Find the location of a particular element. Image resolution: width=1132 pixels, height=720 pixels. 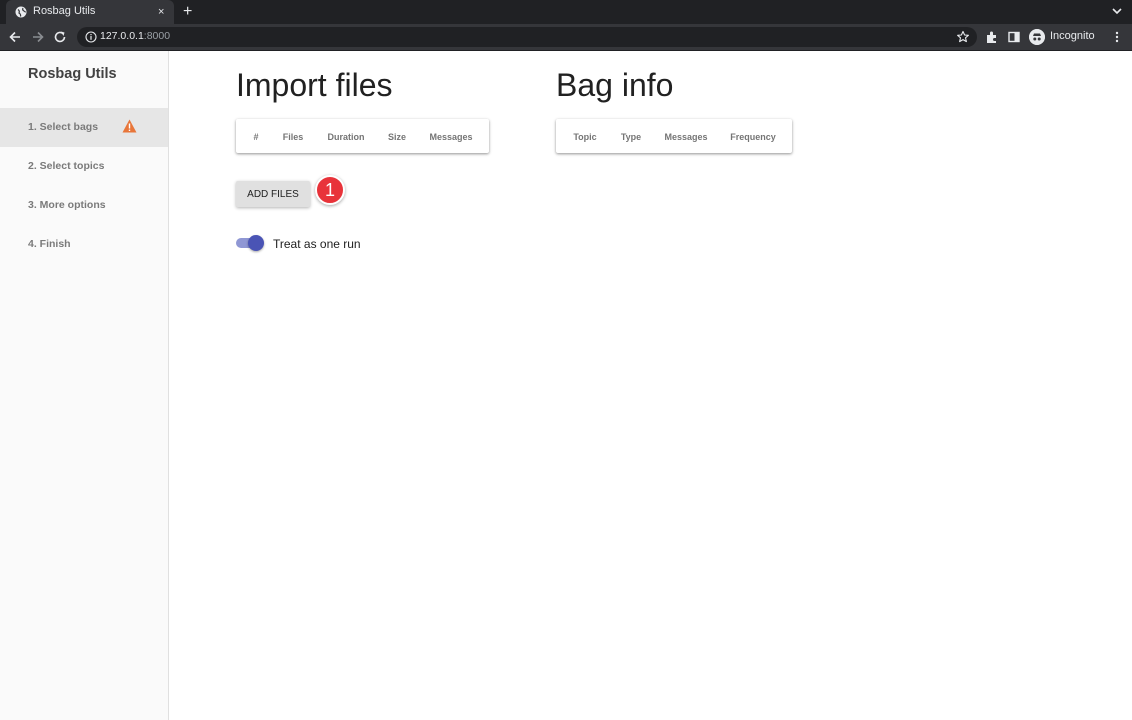

more-vert-icon is located at coordinates (1117, 37).